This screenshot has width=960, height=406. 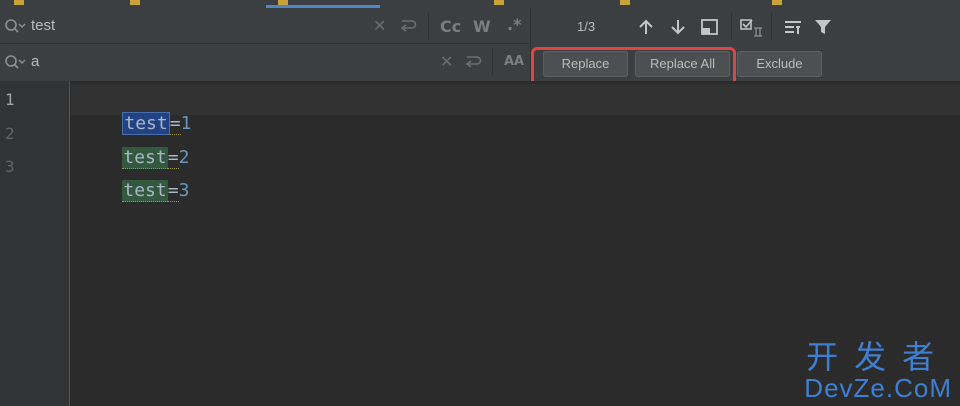 What do you see at coordinates (710, 27) in the screenshot?
I see `select-all-occurrences-icon` at bounding box center [710, 27].